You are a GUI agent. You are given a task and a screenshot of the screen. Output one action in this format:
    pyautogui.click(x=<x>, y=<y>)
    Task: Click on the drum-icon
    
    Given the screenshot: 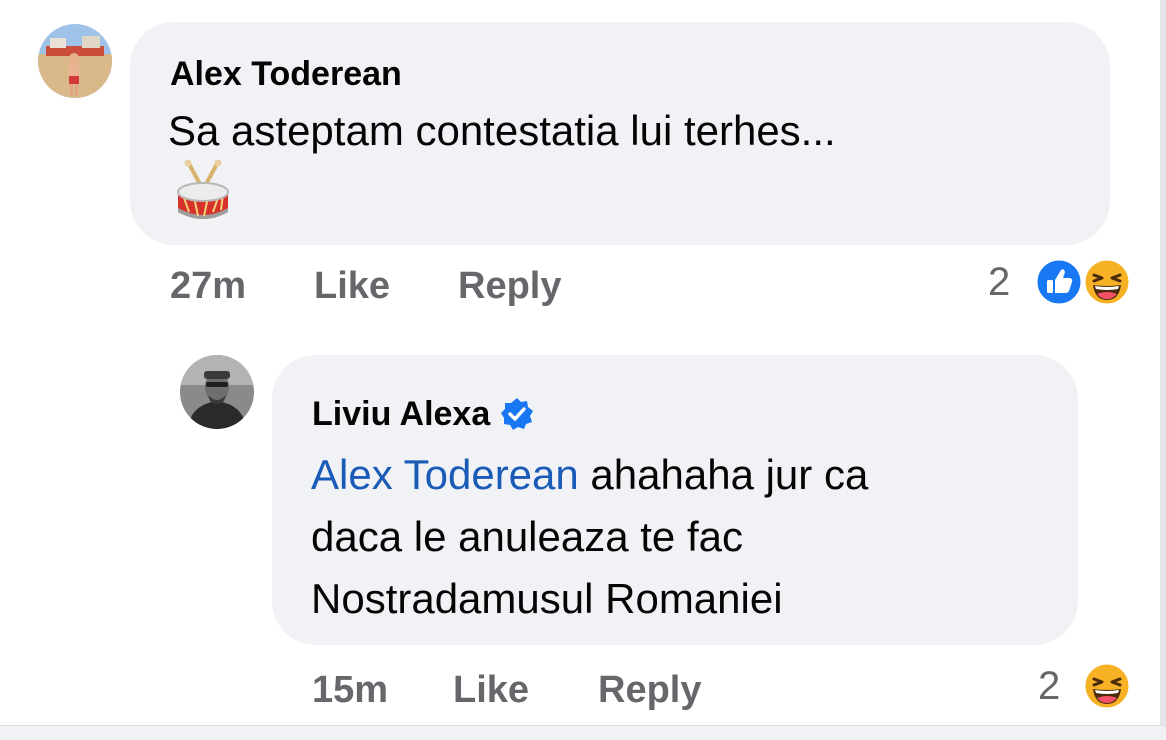 What is the action you would take?
    pyautogui.click(x=203, y=191)
    